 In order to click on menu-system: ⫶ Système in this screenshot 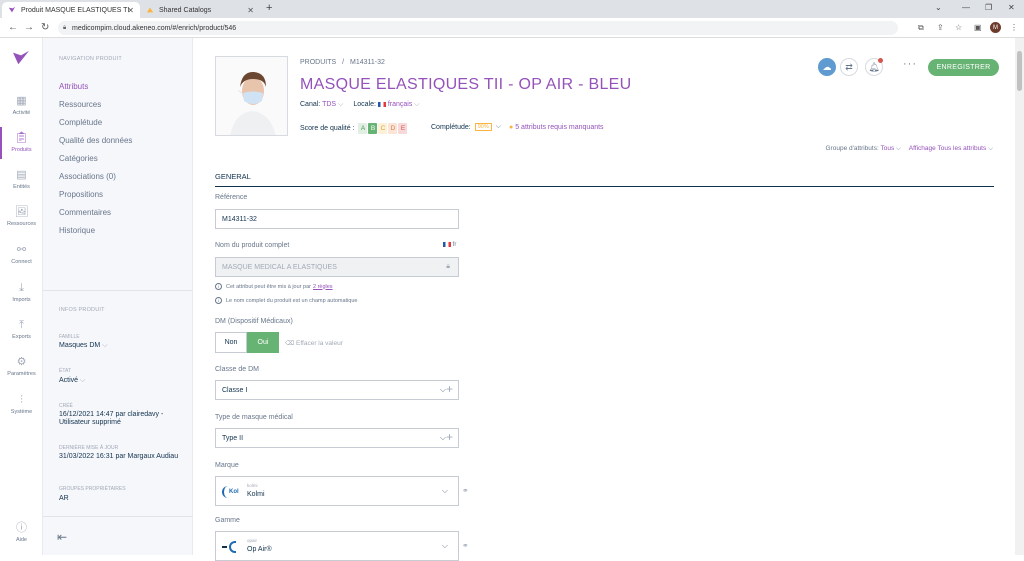, I will do `click(21, 405)`.